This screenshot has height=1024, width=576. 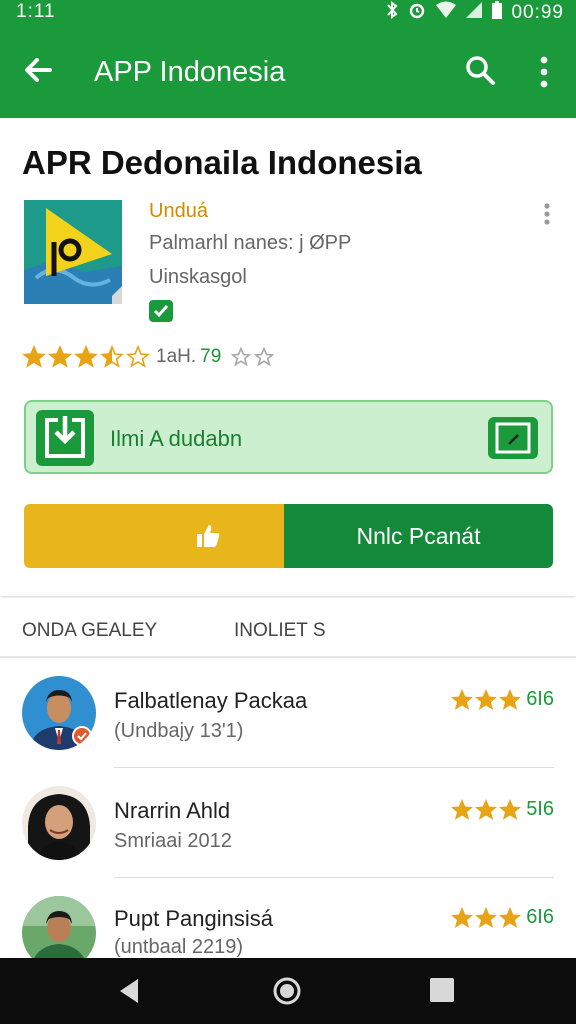 What do you see at coordinates (178, 947) in the screenshot?
I see `reviewer-subtitle: (untbaal 2219)` at bounding box center [178, 947].